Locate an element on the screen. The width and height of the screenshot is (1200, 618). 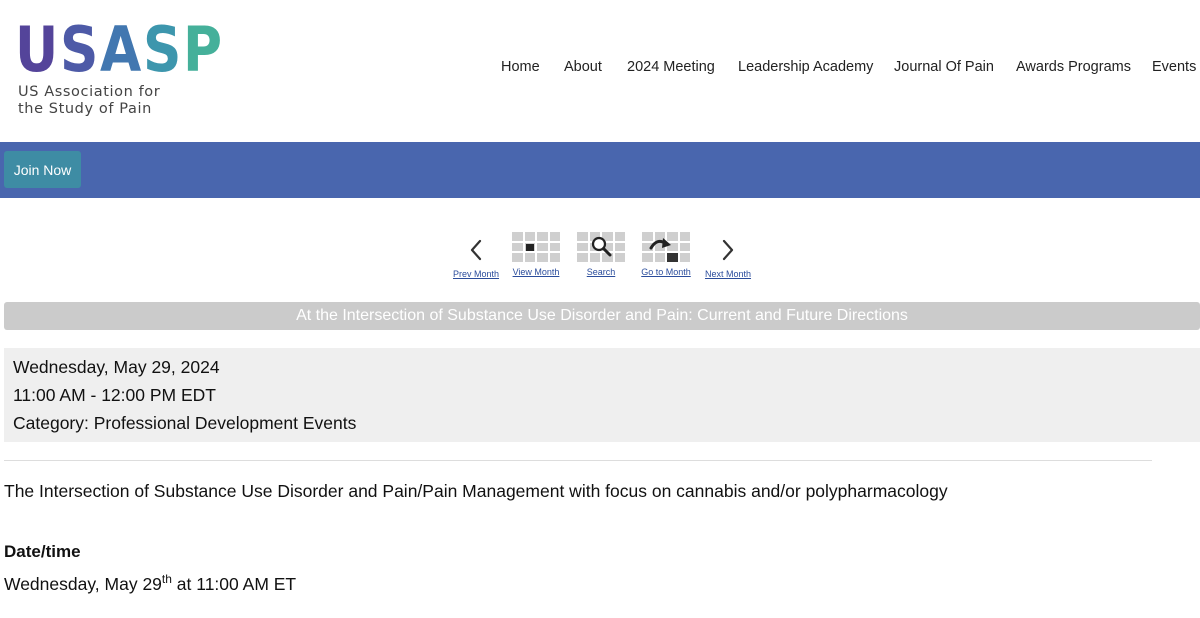
datetime-heading: Date/time is located at coordinates (42, 551).